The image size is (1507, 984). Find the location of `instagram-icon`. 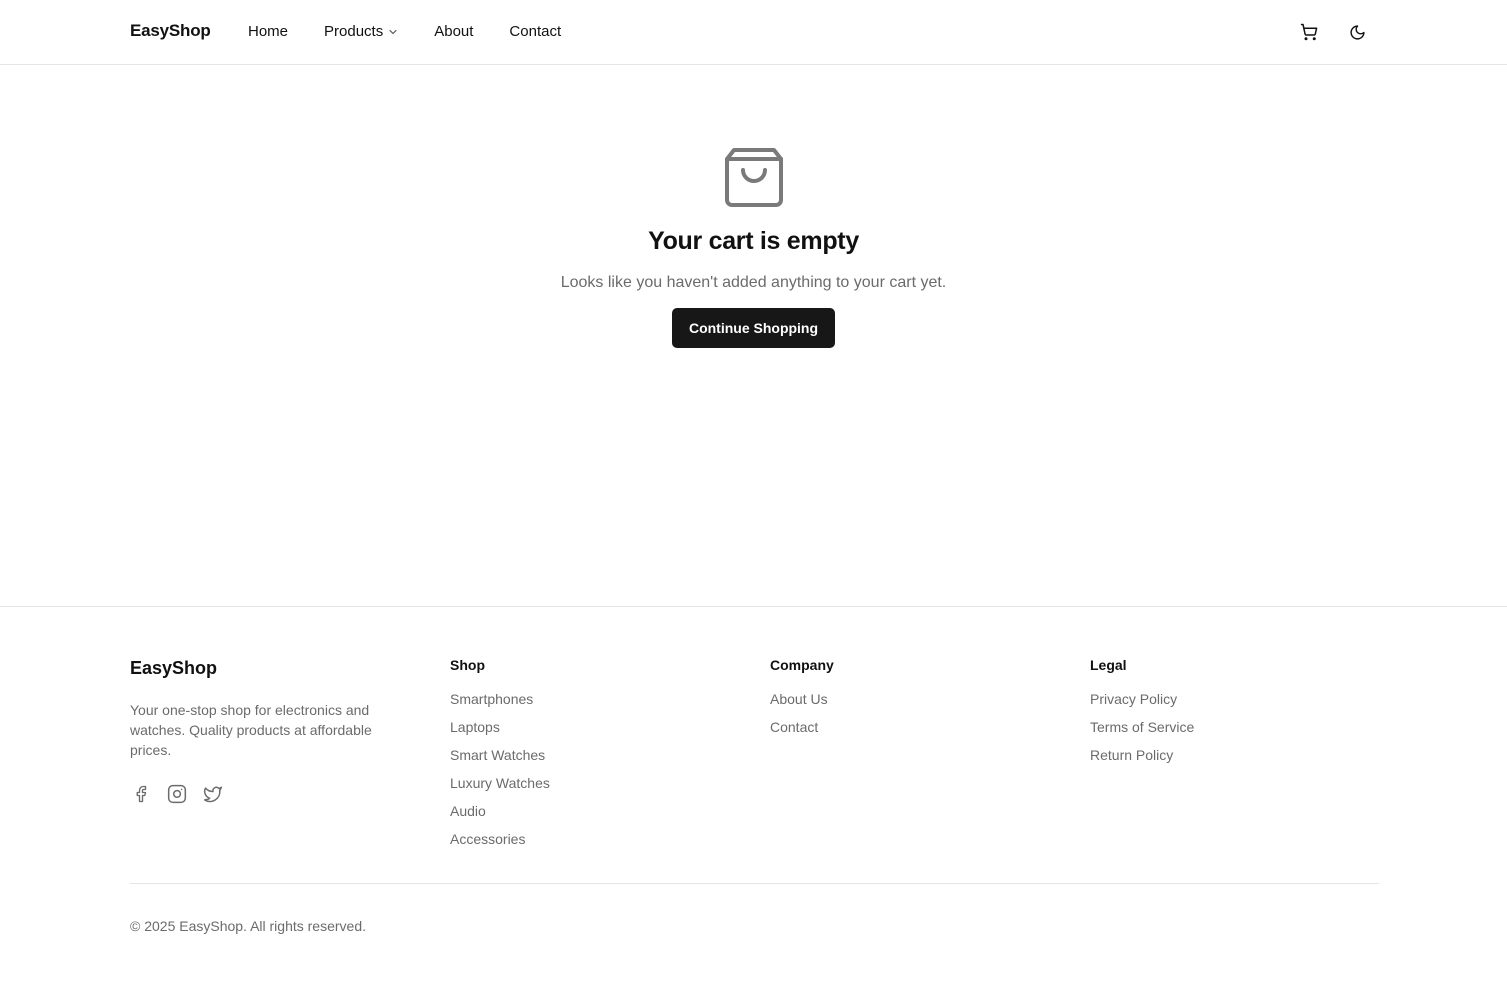

instagram-icon is located at coordinates (177, 794).